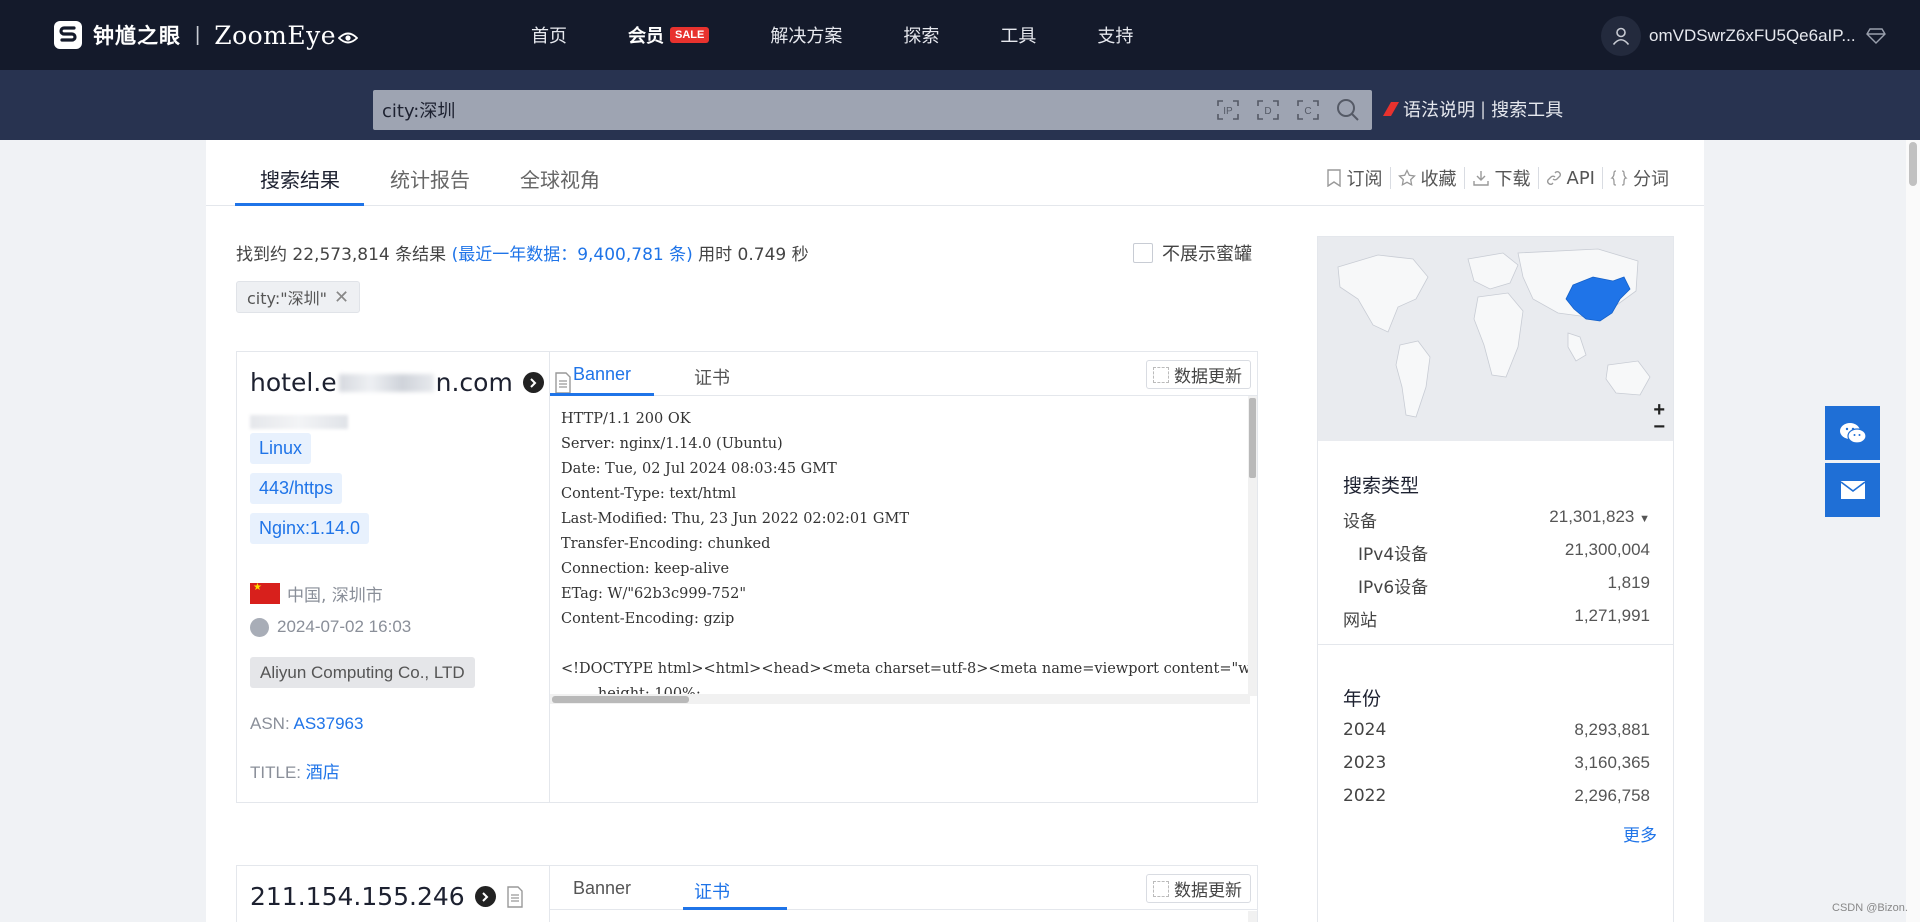  Describe the element at coordinates (411, 382) in the screenshot. I see `result-host: hotel.e n.com` at that location.